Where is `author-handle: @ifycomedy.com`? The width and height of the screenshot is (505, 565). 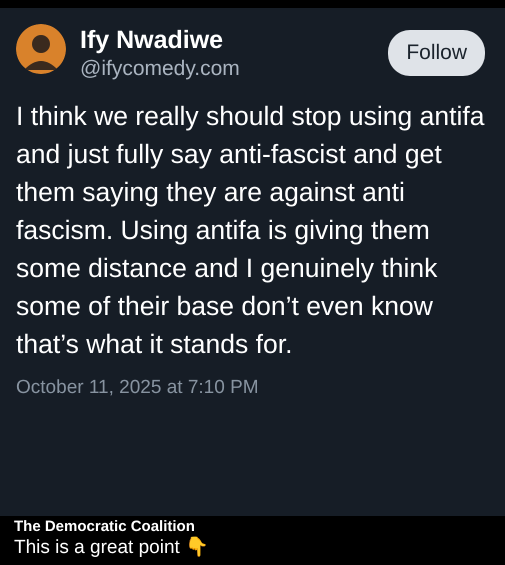
author-handle: @ifycomedy.com is located at coordinates (160, 69).